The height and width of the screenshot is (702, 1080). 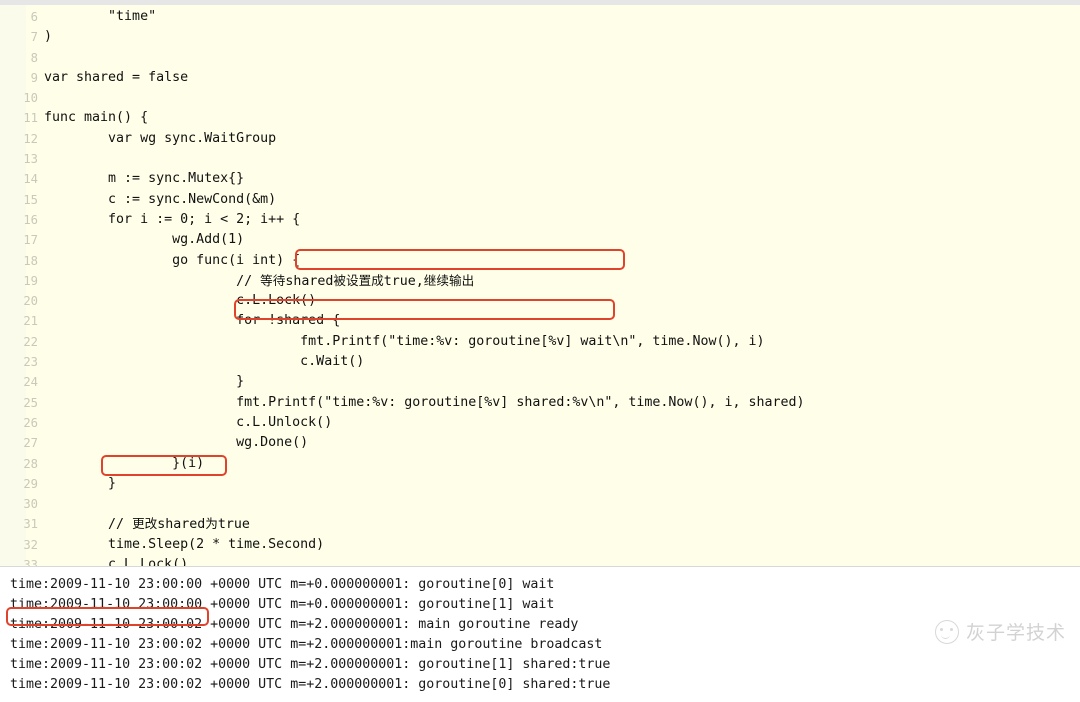 What do you see at coordinates (30, 138) in the screenshot?
I see `line-number: 12` at bounding box center [30, 138].